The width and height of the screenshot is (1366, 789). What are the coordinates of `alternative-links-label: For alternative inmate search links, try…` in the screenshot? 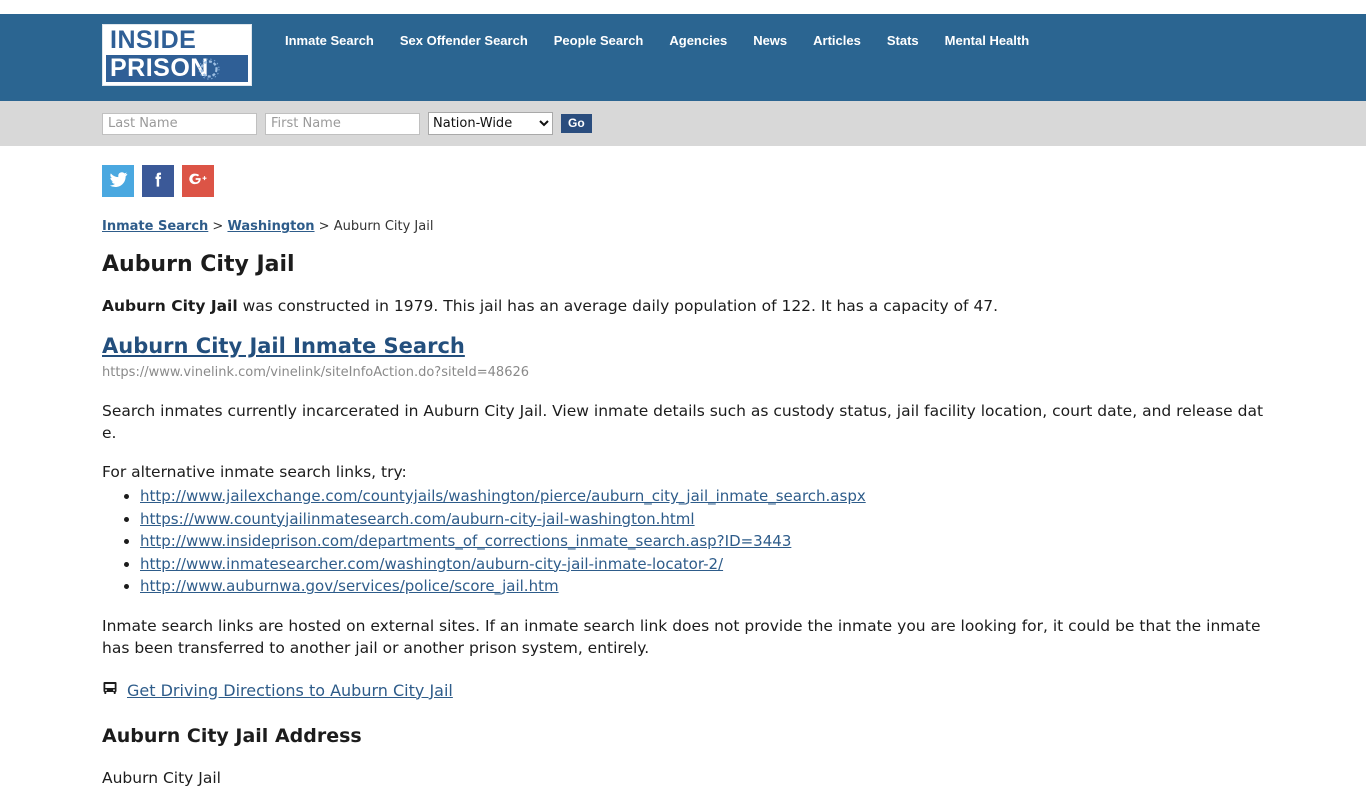 It's located at (254, 472).